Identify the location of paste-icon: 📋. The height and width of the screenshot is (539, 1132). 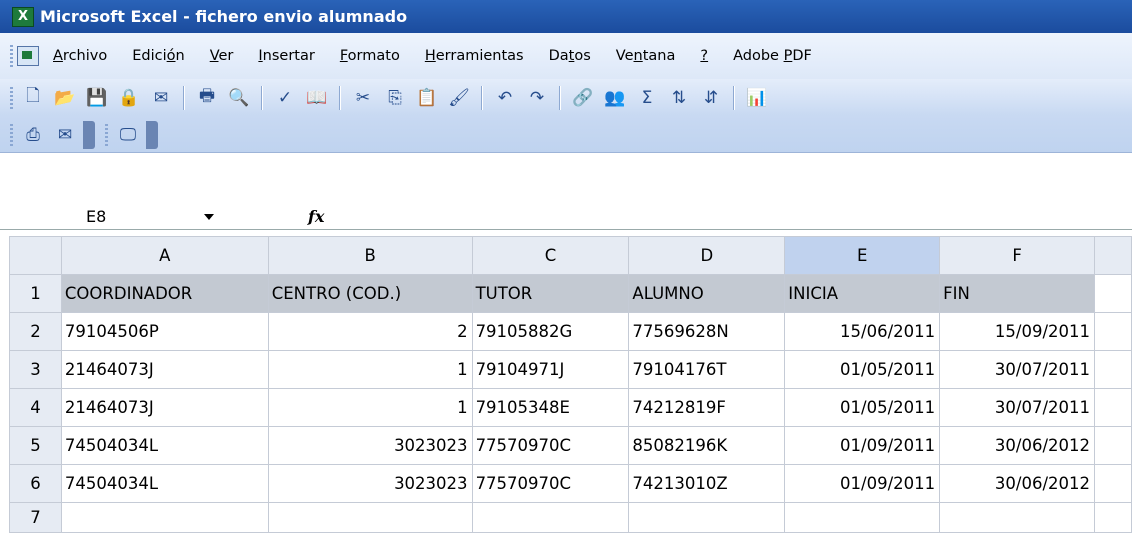
(427, 98).